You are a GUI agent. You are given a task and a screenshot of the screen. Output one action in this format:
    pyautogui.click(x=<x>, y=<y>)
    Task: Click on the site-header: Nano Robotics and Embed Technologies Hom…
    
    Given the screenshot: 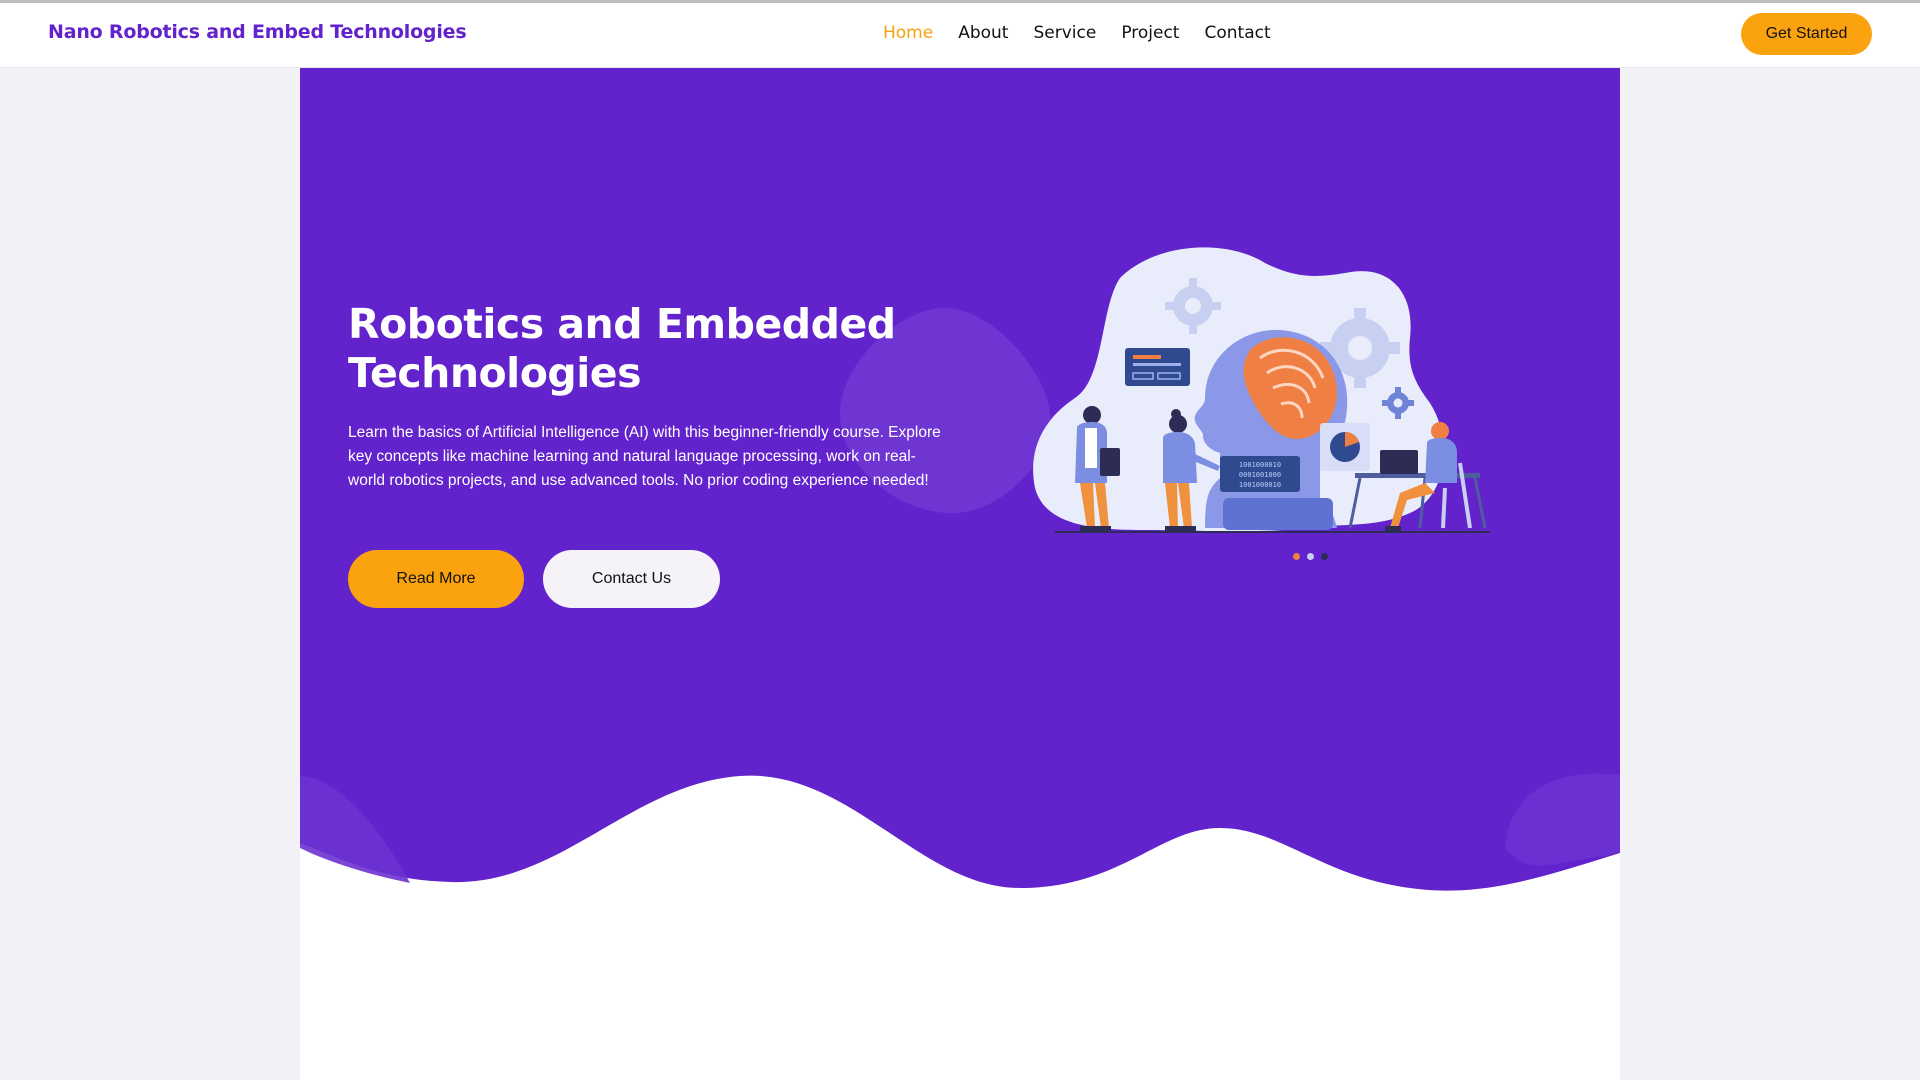 What is the action you would take?
    pyautogui.click(x=960, y=35)
    